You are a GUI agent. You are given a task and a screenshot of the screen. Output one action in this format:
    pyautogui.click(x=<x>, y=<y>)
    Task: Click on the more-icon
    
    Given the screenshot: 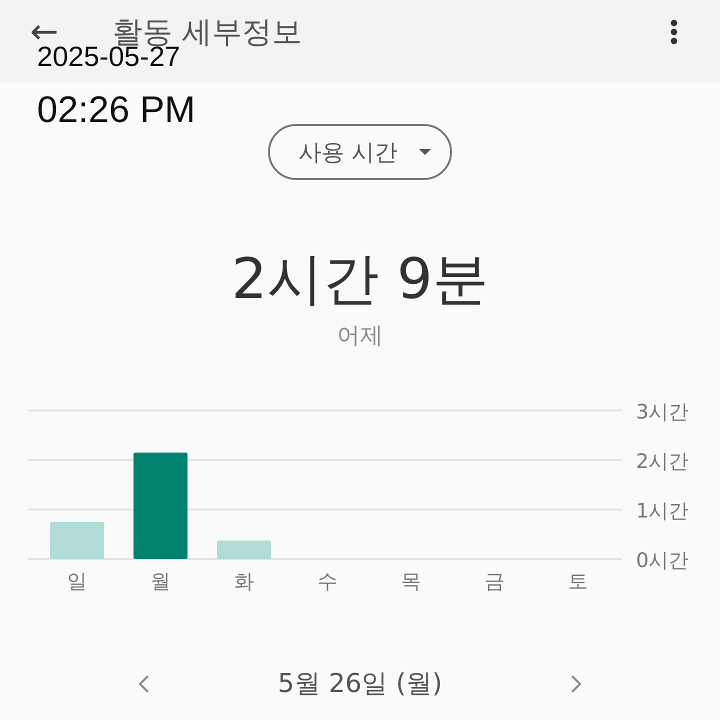 What is the action you would take?
    pyautogui.click(x=674, y=32)
    